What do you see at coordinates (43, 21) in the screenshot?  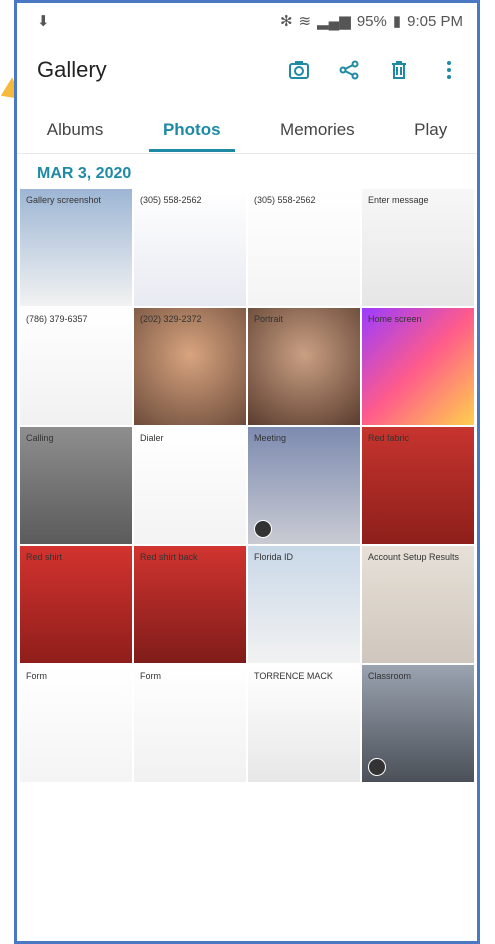 I see `download-done-icon: ⬇` at bounding box center [43, 21].